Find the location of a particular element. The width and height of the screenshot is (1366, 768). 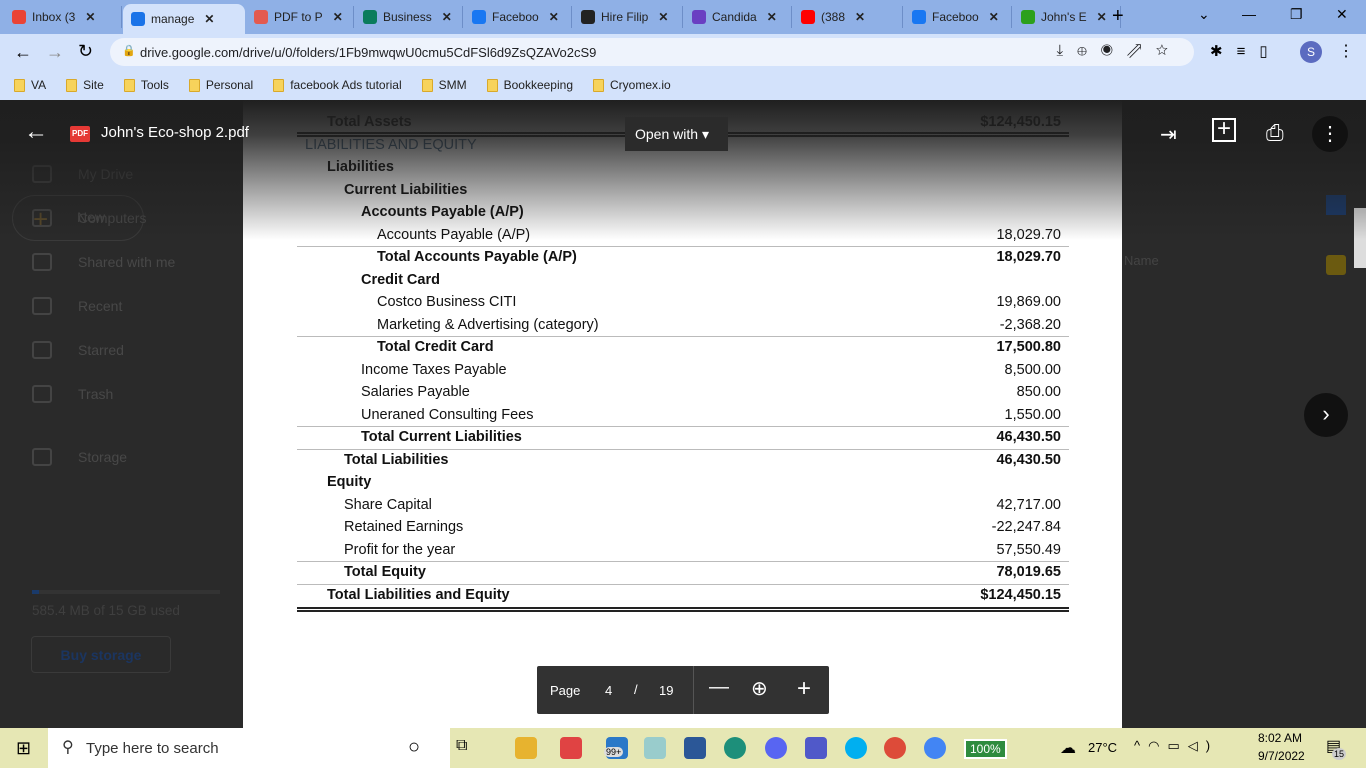

browser-tab: Hire Filip ✕ is located at coordinates (628, 17).